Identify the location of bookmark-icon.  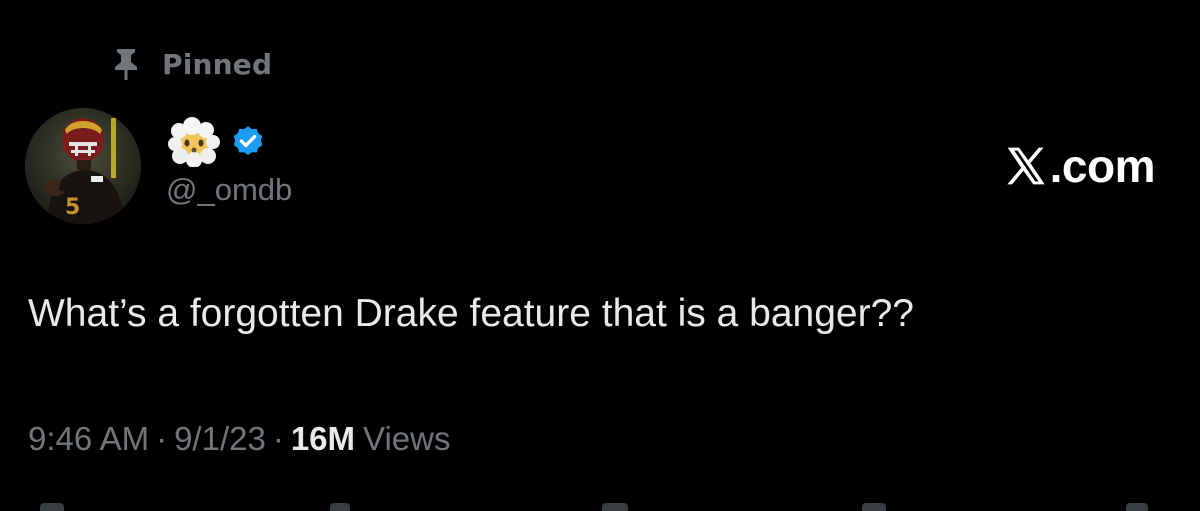
(874, 507).